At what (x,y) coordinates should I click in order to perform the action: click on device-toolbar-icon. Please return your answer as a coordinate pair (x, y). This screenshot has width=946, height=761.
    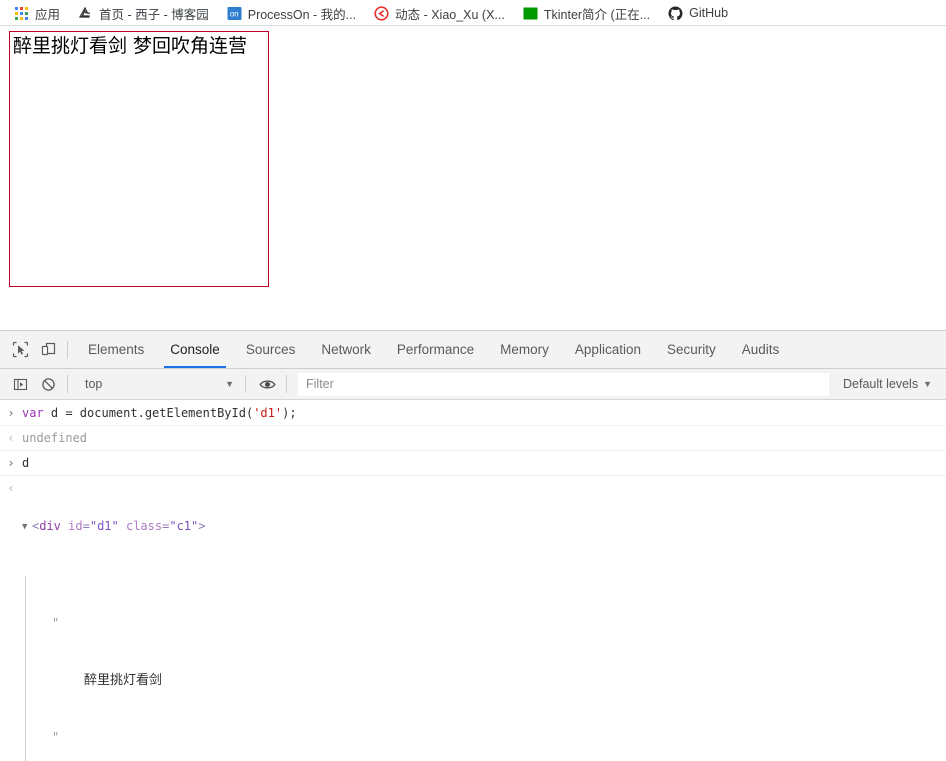
    Looking at the image, I should click on (48, 350).